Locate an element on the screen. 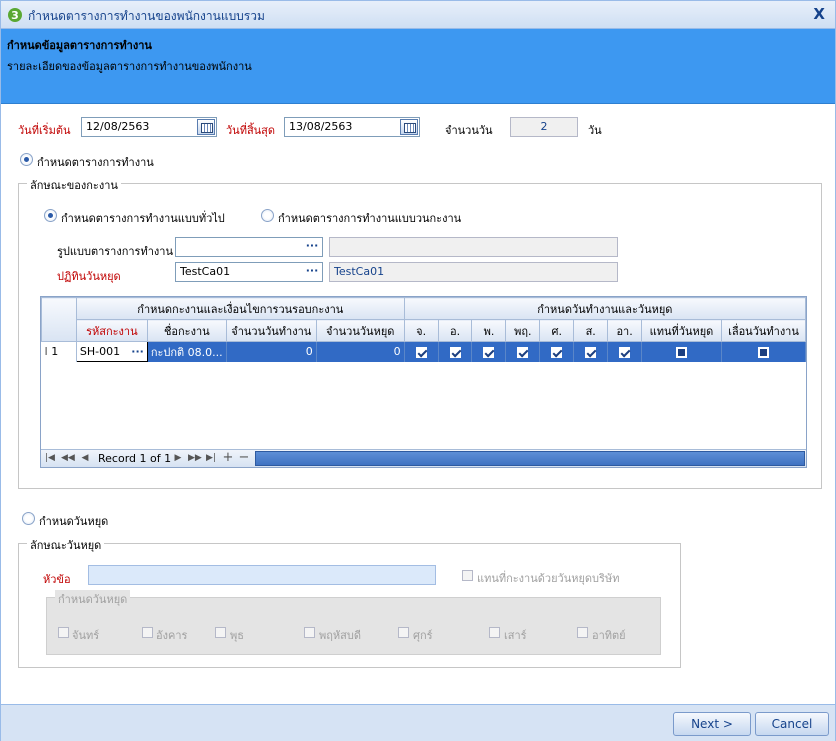 This screenshot has height=741, width=836. holiday-days-group-label: กำหนดวันหยุด is located at coordinates (93, 599).